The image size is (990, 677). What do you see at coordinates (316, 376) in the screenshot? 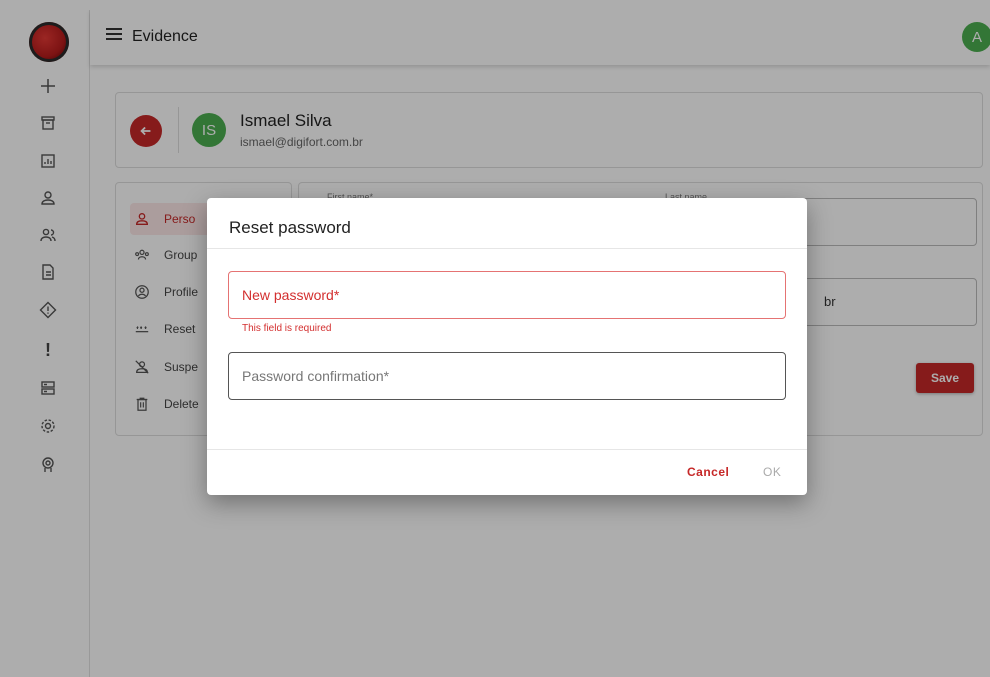
I see `password-confirmation-placeholder: Password confirmation*` at bounding box center [316, 376].